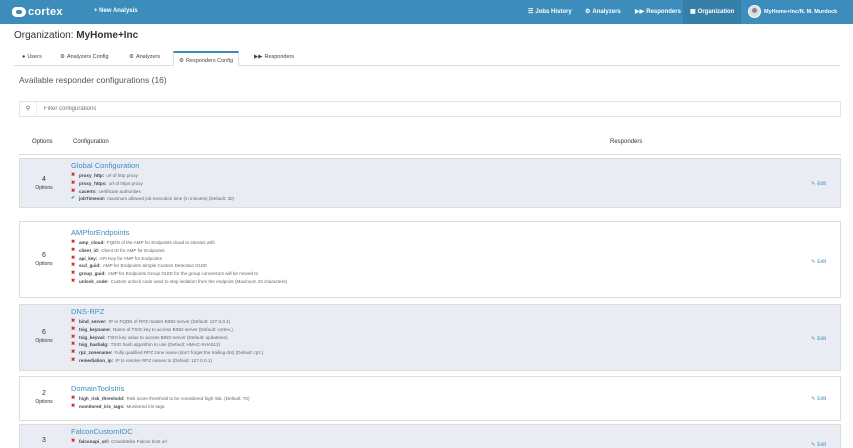 The width and height of the screenshot is (853, 448). I want to click on user-icon: ●, so click(24, 57).